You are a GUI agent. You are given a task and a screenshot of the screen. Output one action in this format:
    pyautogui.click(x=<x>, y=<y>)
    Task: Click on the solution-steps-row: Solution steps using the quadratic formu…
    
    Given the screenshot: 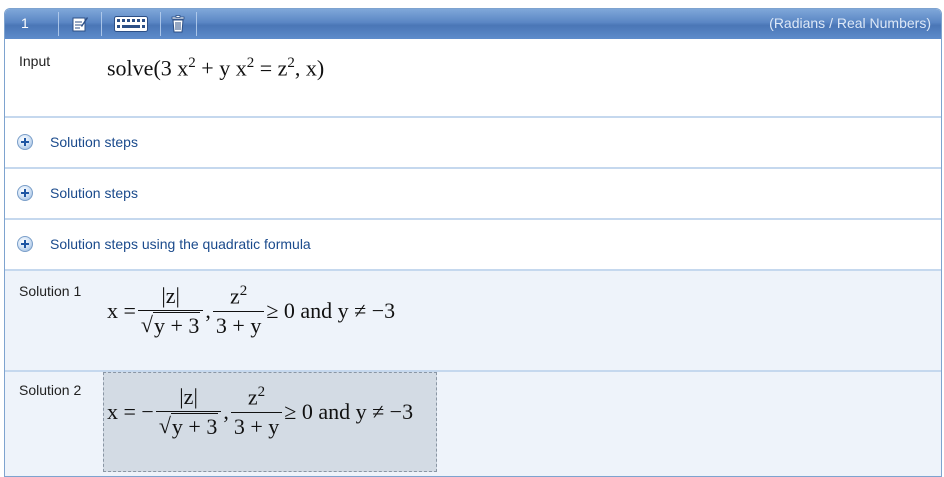 What is the action you would take?
    pyautogui.click(x=473, y=245)
    